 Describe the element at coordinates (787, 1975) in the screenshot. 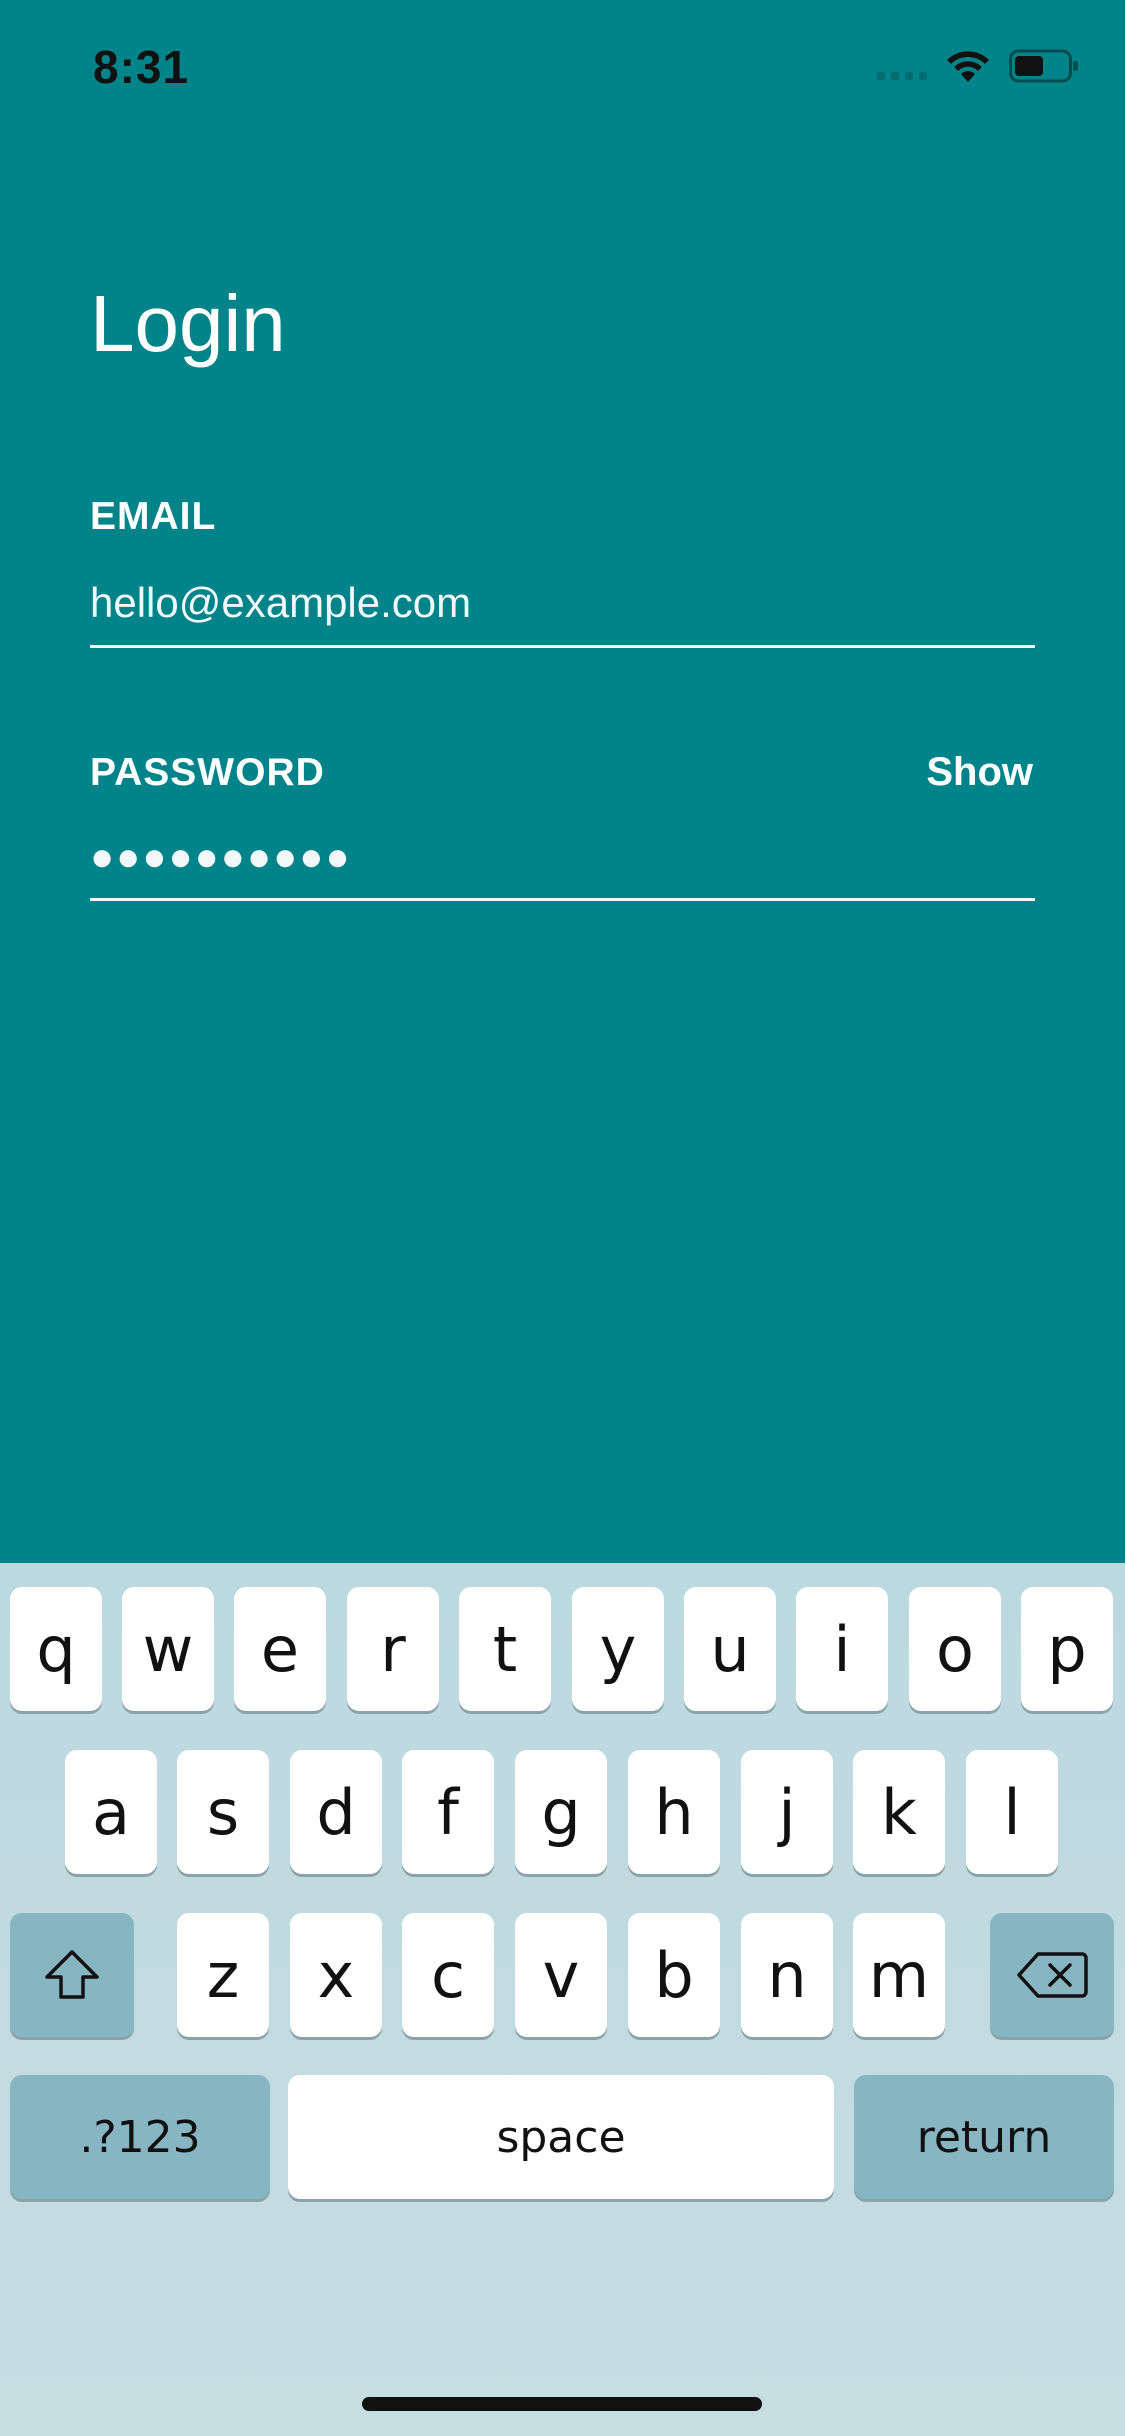

I see `key-n: n` at that location.